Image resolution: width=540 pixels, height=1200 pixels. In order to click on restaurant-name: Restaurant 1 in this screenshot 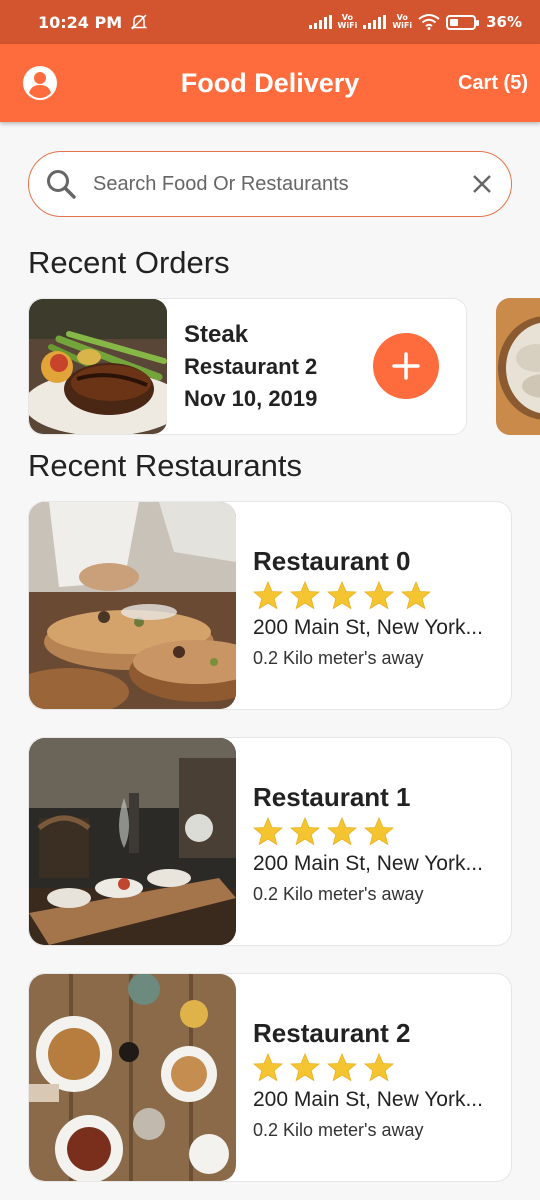, I will do `click(332, 797)`.